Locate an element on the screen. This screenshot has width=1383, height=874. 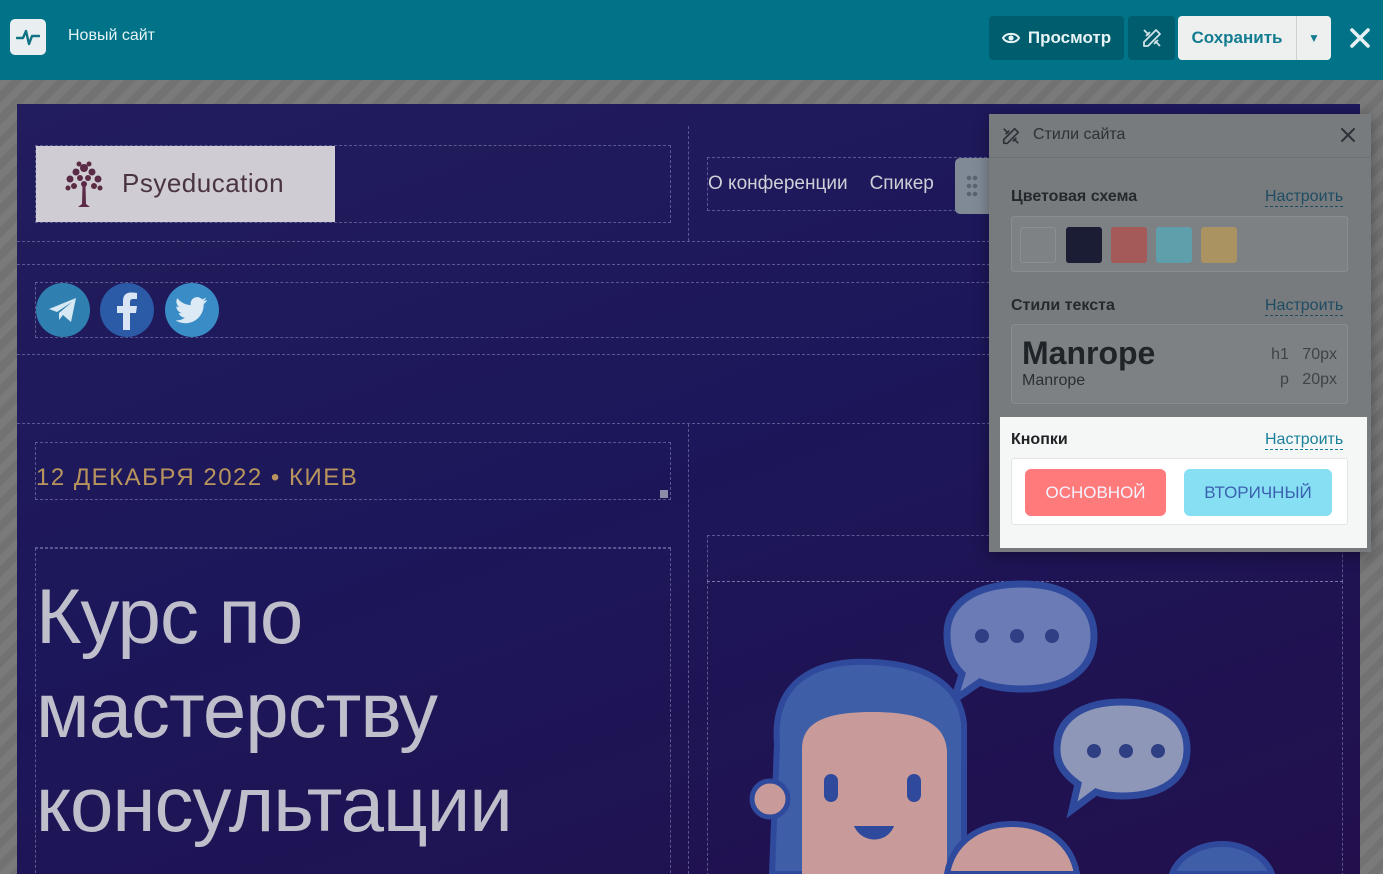
color-swatches is located at coordinates (1179, 244).